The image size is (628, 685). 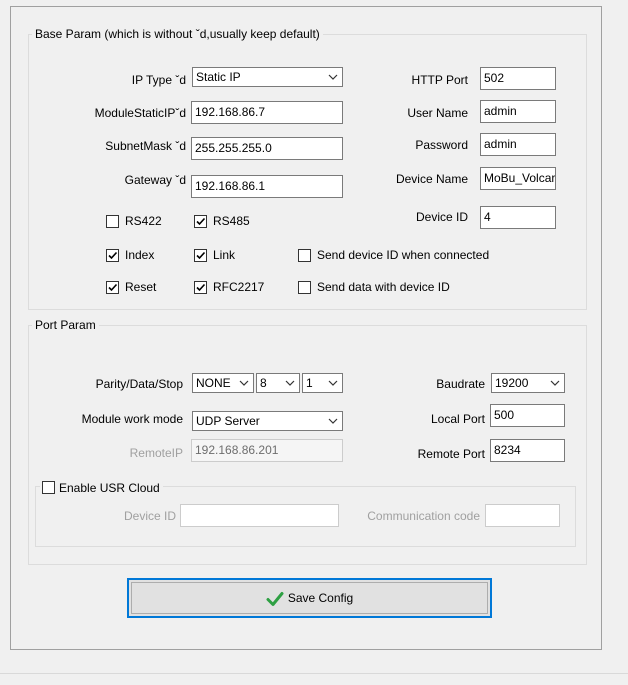 I want to click on stop-bits-select: 1, so click(x=322, y=383).